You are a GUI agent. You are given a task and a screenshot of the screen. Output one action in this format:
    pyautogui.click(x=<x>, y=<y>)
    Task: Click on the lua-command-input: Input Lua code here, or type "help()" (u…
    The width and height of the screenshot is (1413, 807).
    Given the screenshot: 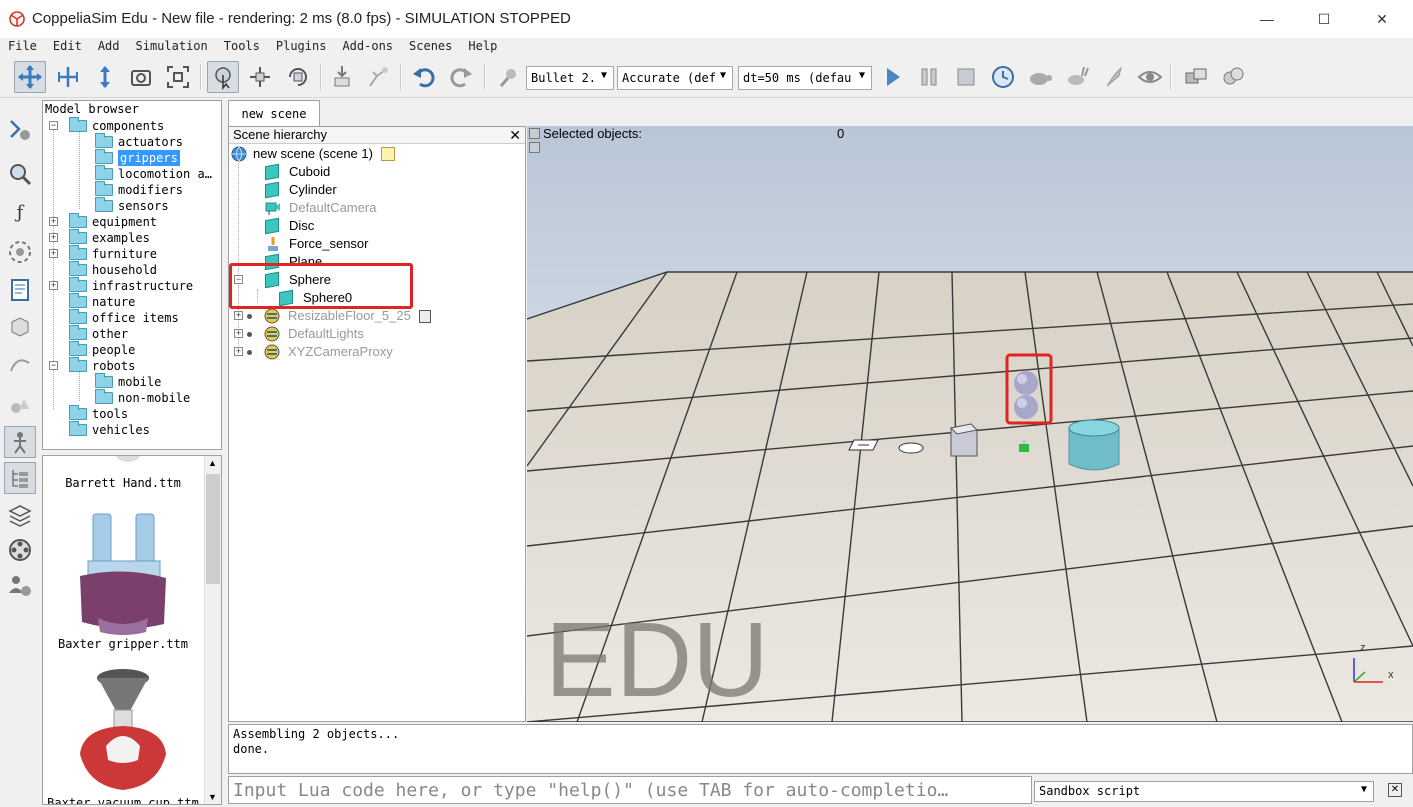 What is the action you would take?
    pyautogui.click(x=630, y=790)
    